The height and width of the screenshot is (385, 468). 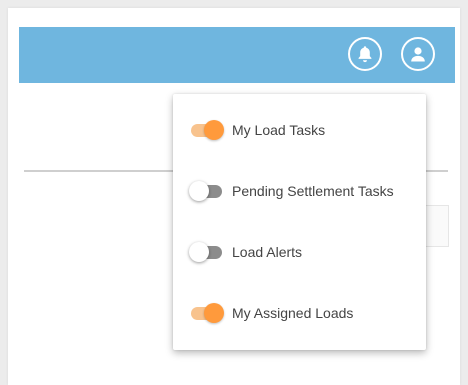 I want to click on menu-item-label: My Assigned Loads, so click(x=293, y=313).